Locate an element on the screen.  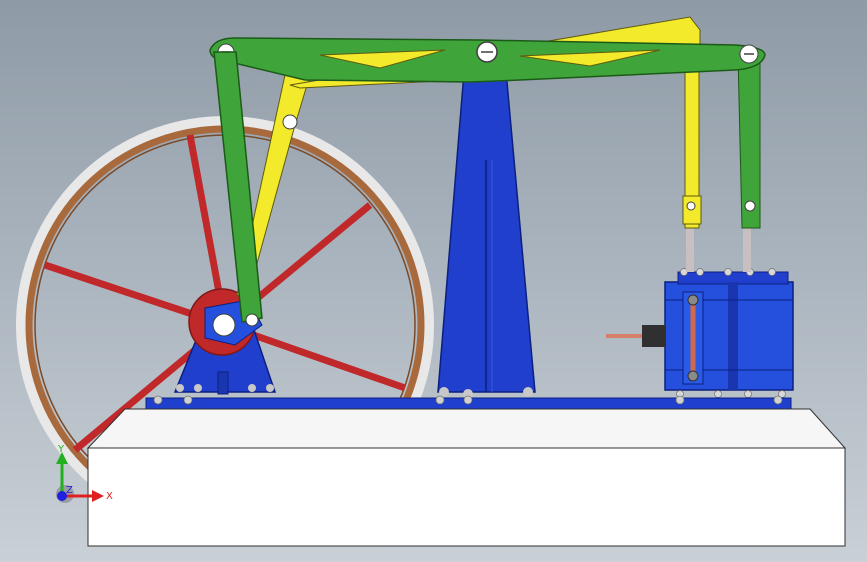
parallel-link-green is located at coordinates (749, 141).